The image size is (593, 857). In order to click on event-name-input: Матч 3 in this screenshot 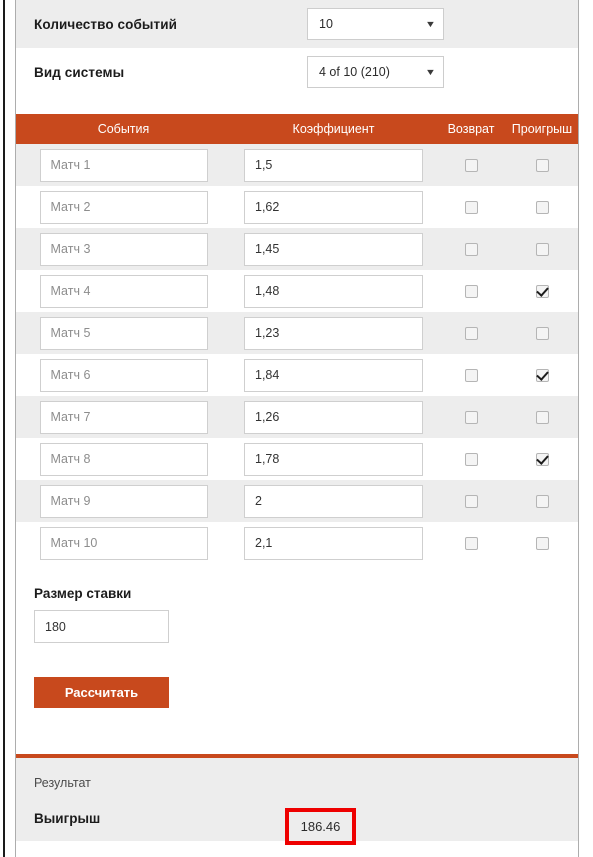, I will do `click(123, 249)`.